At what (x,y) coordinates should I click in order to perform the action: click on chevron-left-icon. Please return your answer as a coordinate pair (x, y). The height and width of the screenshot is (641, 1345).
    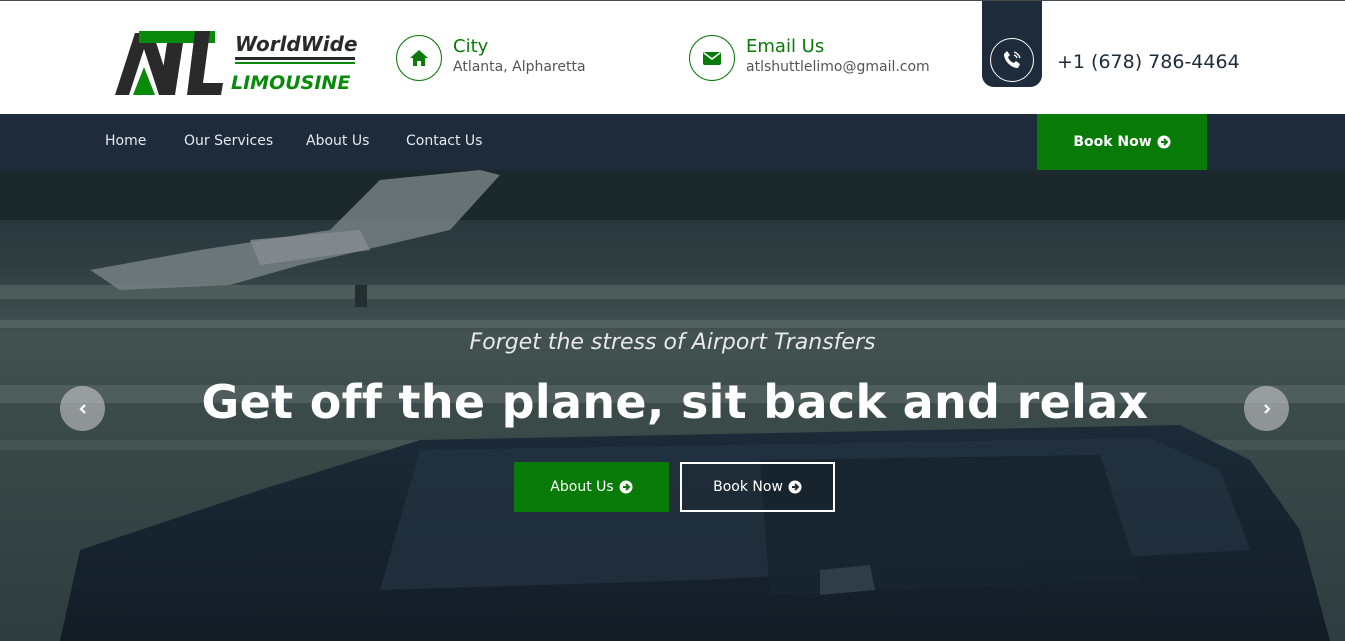
    Looking at the image, I should click on (82, 408).